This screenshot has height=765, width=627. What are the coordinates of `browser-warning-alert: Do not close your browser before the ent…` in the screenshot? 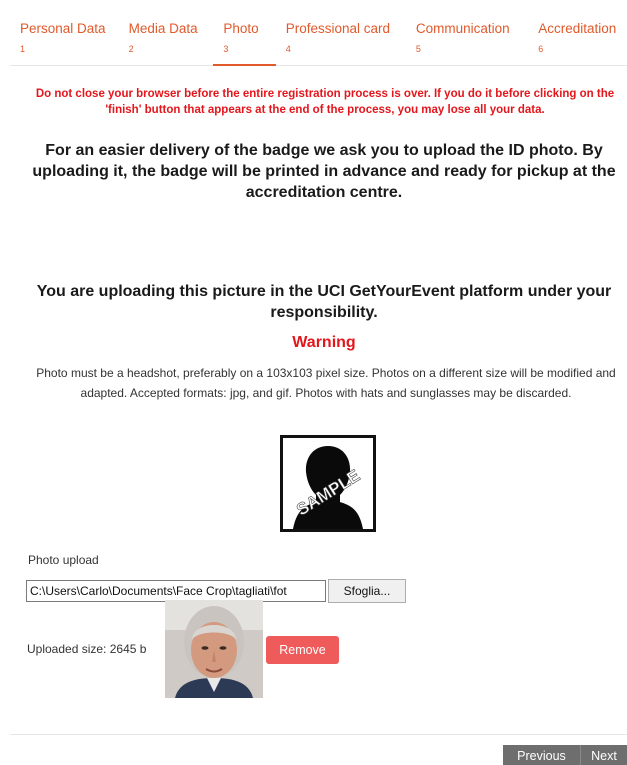 It's located at (325, 102).